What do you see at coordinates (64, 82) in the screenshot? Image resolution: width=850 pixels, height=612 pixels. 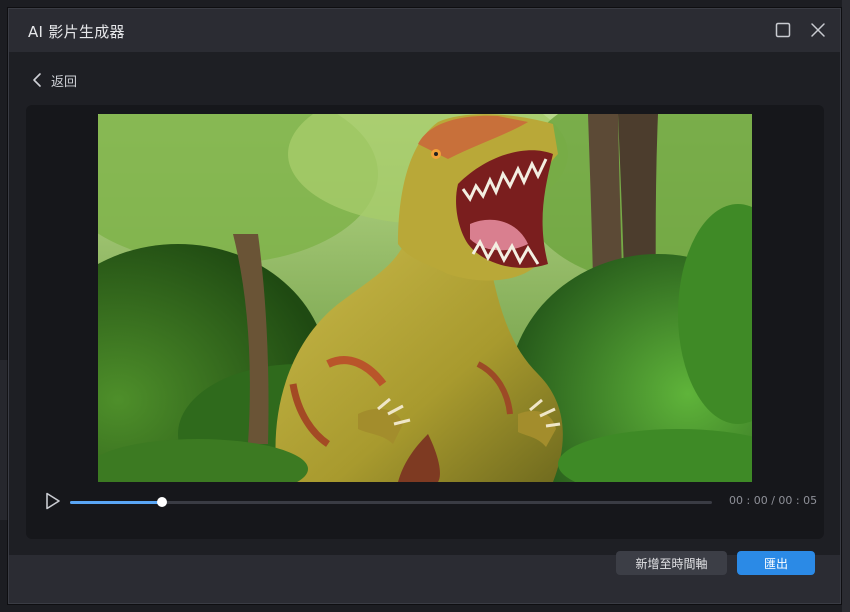 I see `back-label: 返回` at bounding box center [64, 82].